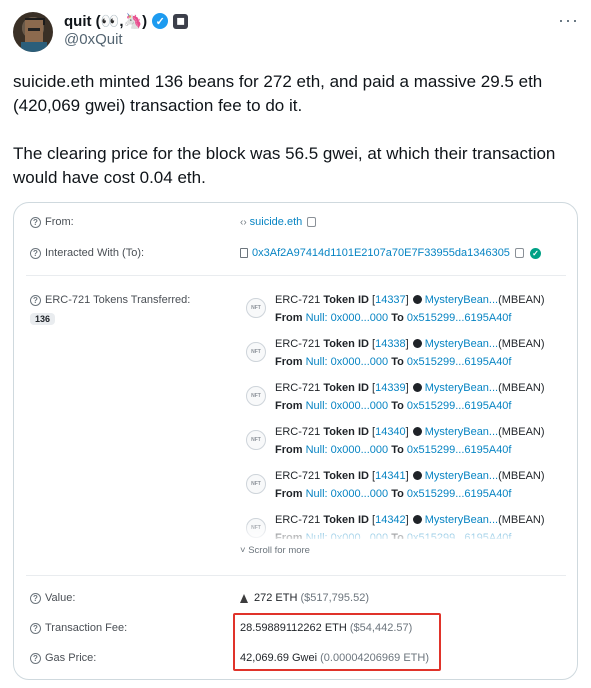 The width and height of the screenshot is (591, 688). What do you see at coordinates (118, 300) in the screenshot?
I see `tokens-label: ERC-721 Tokens Transferred:` at bounding box center [118, 300].